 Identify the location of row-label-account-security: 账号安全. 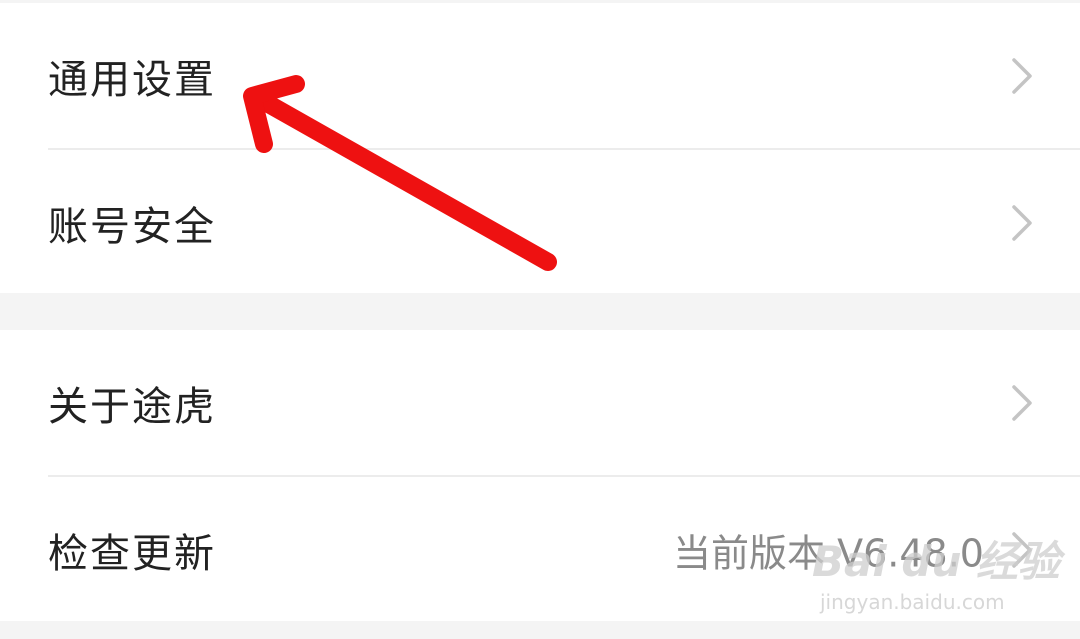
(132, 226).